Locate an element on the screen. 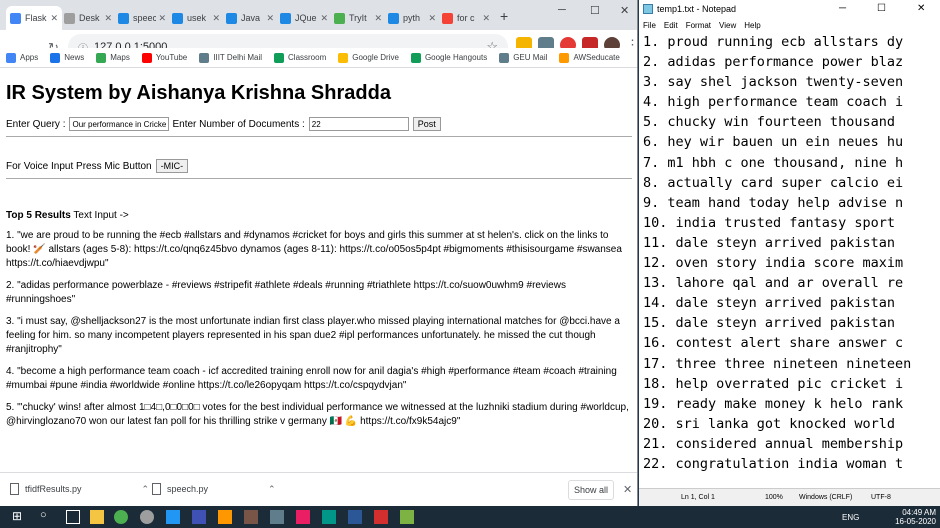  notepad-titlebar: temp1.txt - Notepad ─ ☐ ✕ is located at coordinates (789, 9).